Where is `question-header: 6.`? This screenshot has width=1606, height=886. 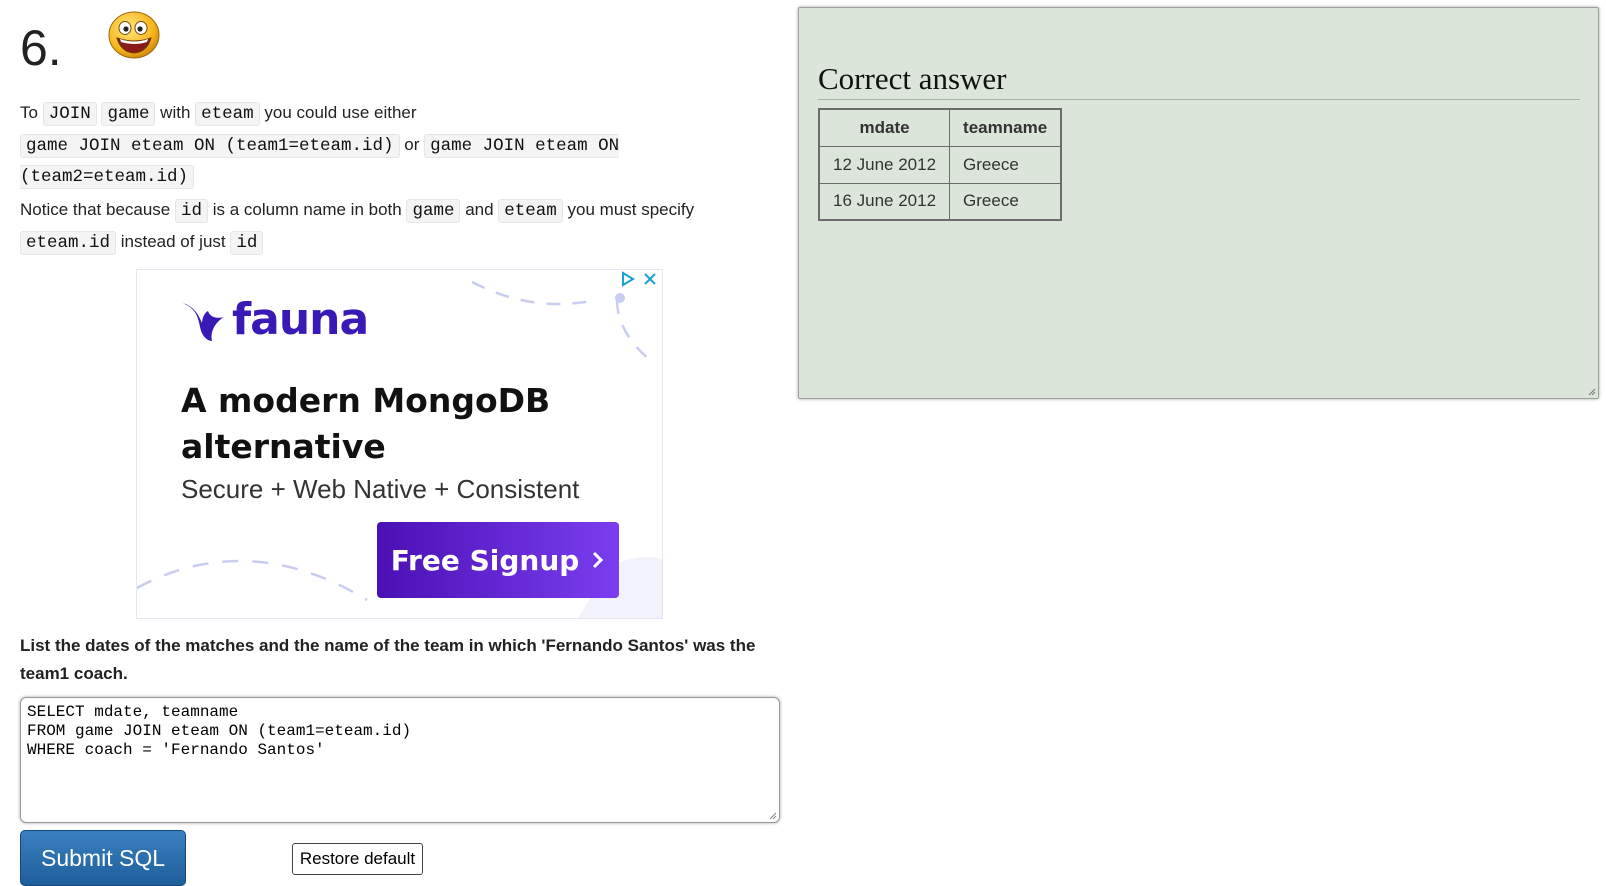
question-header: 6. is located at coordinates (90, 44).